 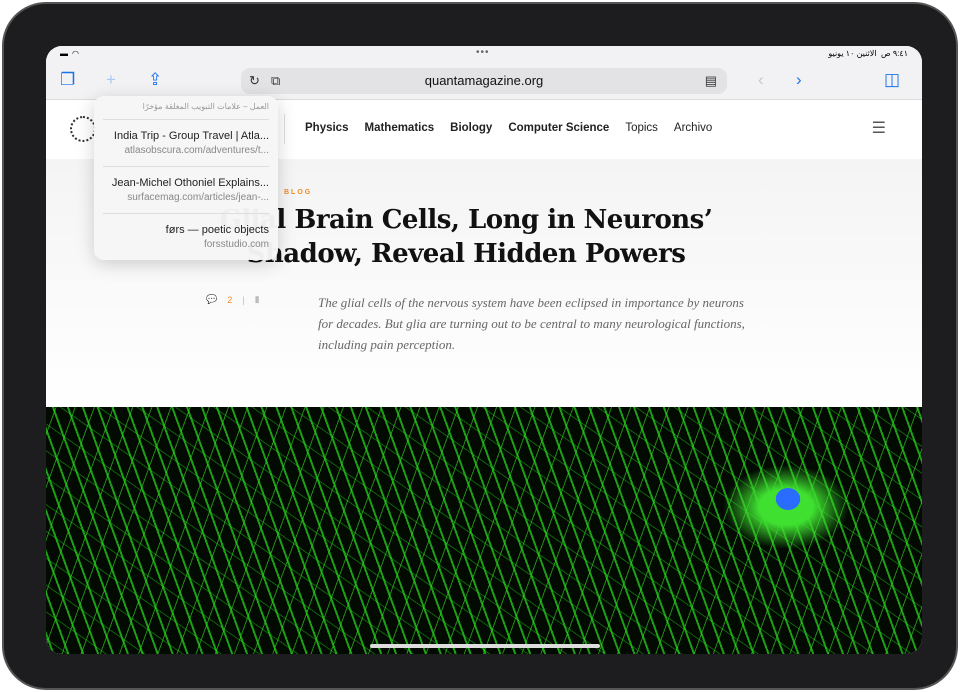 I want to click on nav-biology: Biology, so click(x=471, y=128).